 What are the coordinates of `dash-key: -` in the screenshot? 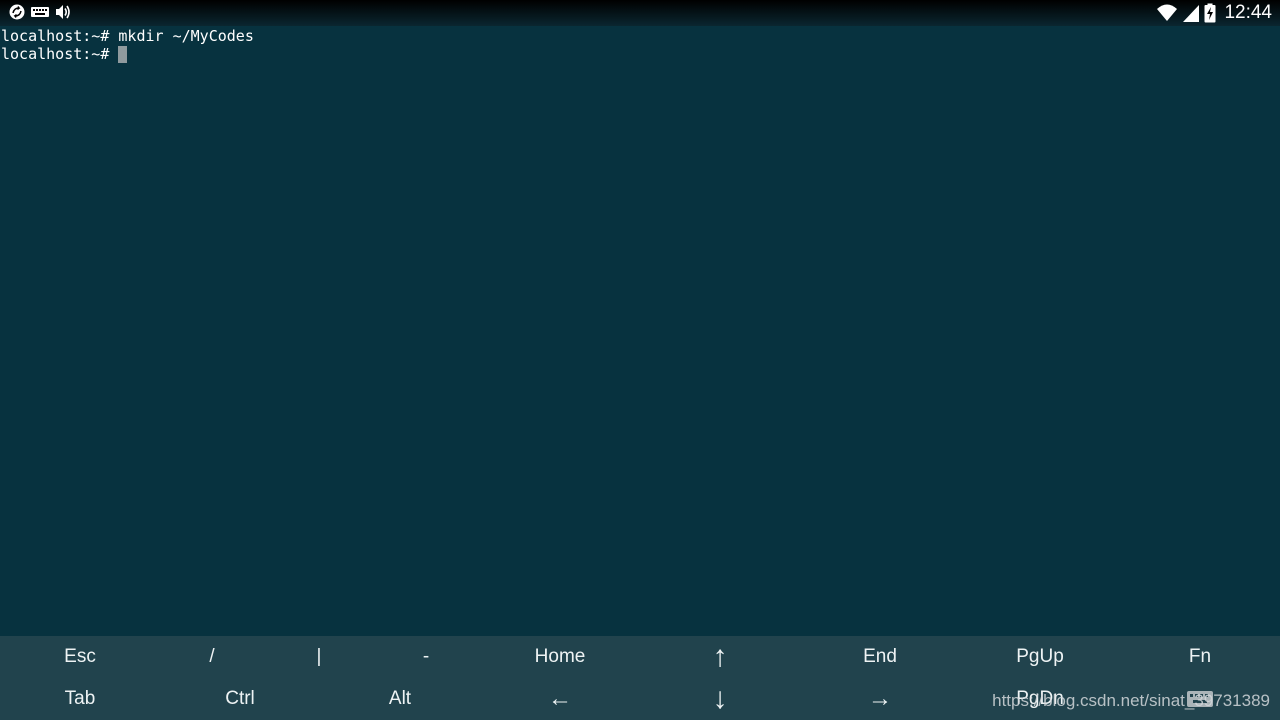 It's located at (426, 657).